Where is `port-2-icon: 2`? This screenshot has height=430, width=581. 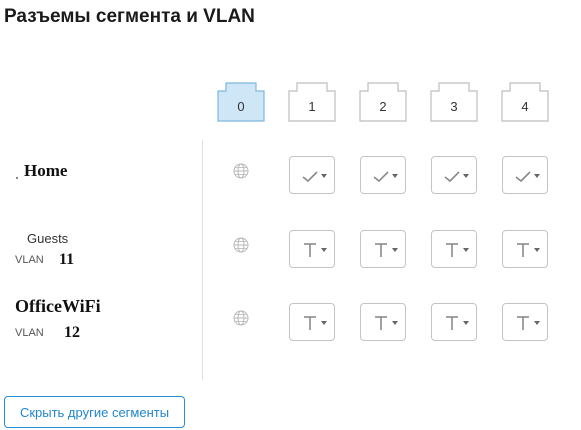
port-2-icon: 2 is located at coordinates (383, 102).